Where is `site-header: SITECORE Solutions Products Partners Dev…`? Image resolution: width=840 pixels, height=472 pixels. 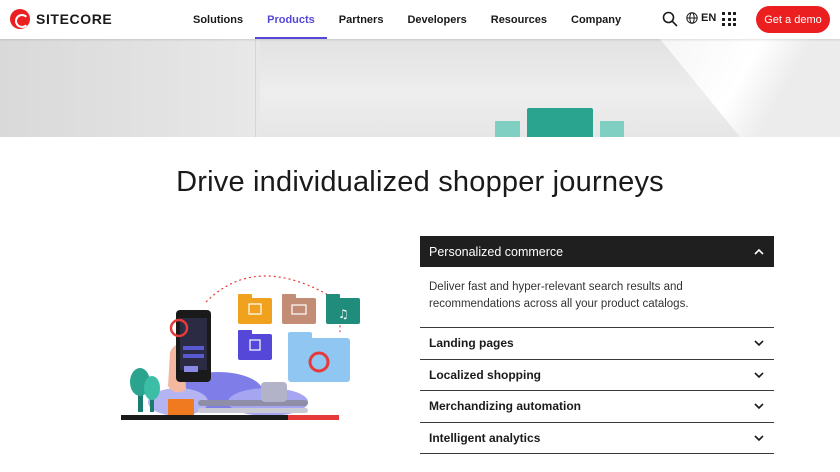
site-header: SITECORE Solutions Products Partners Dev… is located at coordinates (420, 19).